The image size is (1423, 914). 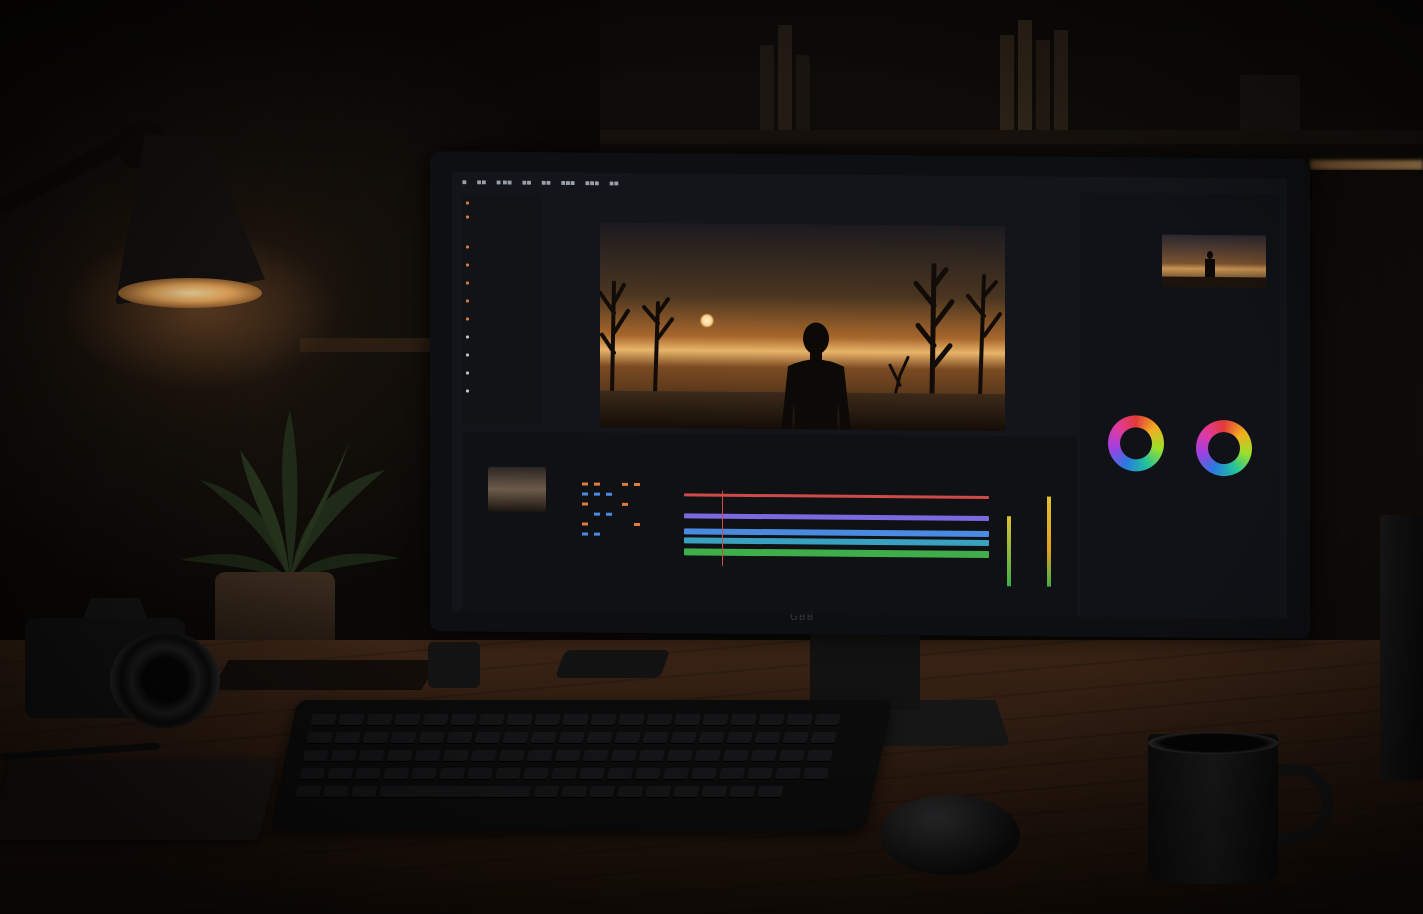 What do you see at coordinates (464, 182) in the screenshot?
I see `menu-item: ■` at bounding box center [464, 182].